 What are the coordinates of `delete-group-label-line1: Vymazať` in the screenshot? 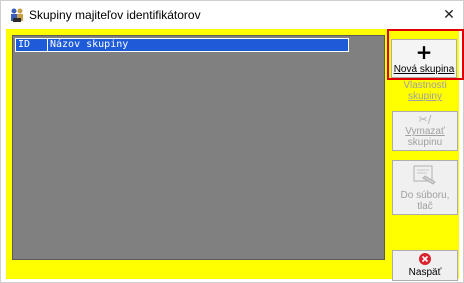 It's located at (425, 131).